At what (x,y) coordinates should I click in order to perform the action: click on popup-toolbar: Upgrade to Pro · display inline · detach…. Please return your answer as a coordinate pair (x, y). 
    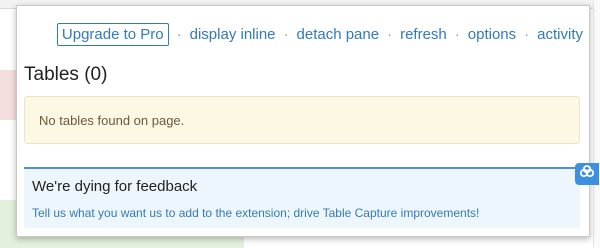
    Looking at the image, I should click on (319, 34).